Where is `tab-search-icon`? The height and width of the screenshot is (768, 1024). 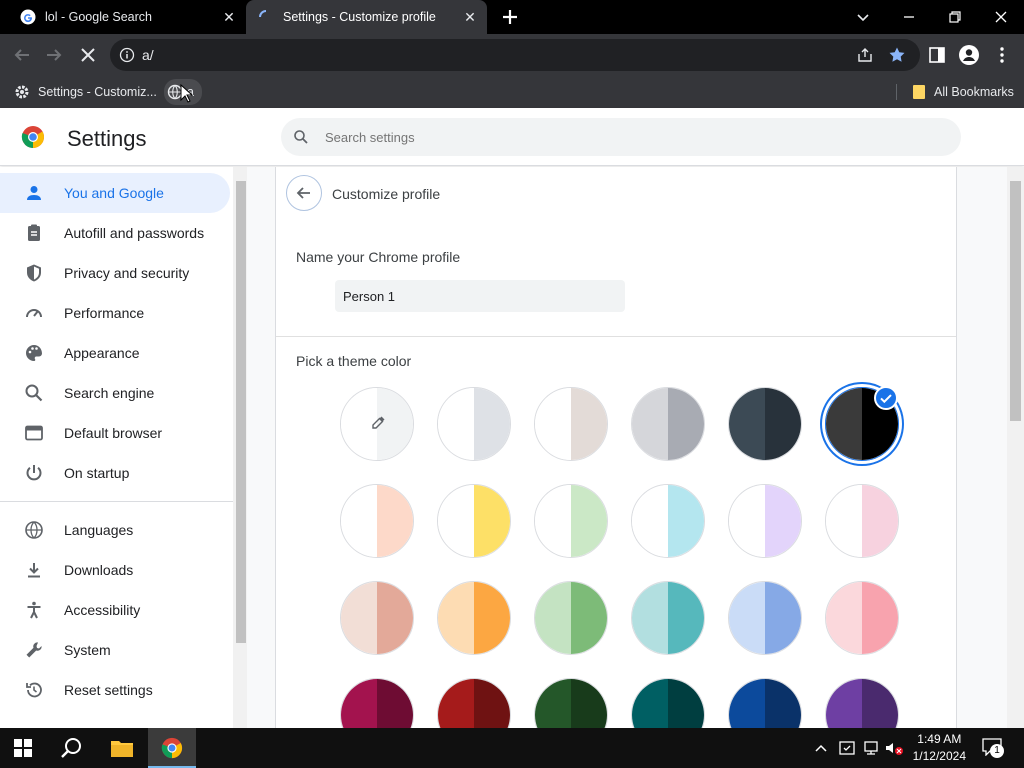
tab-search-icon is located at coordinates (863, 17).